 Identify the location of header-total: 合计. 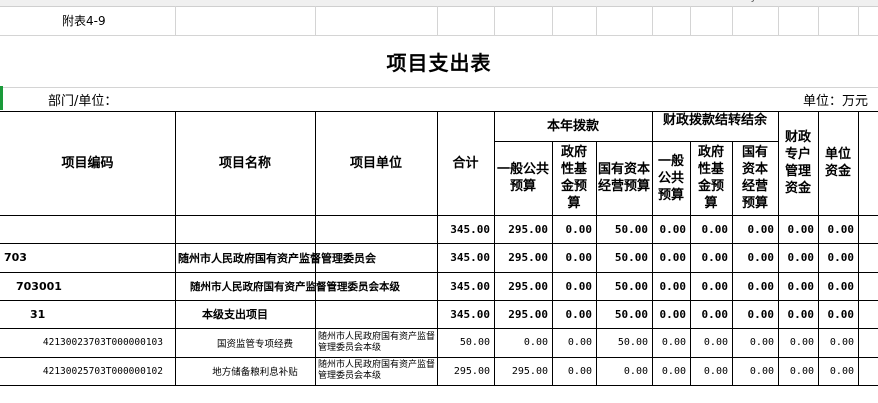
(465, 163).